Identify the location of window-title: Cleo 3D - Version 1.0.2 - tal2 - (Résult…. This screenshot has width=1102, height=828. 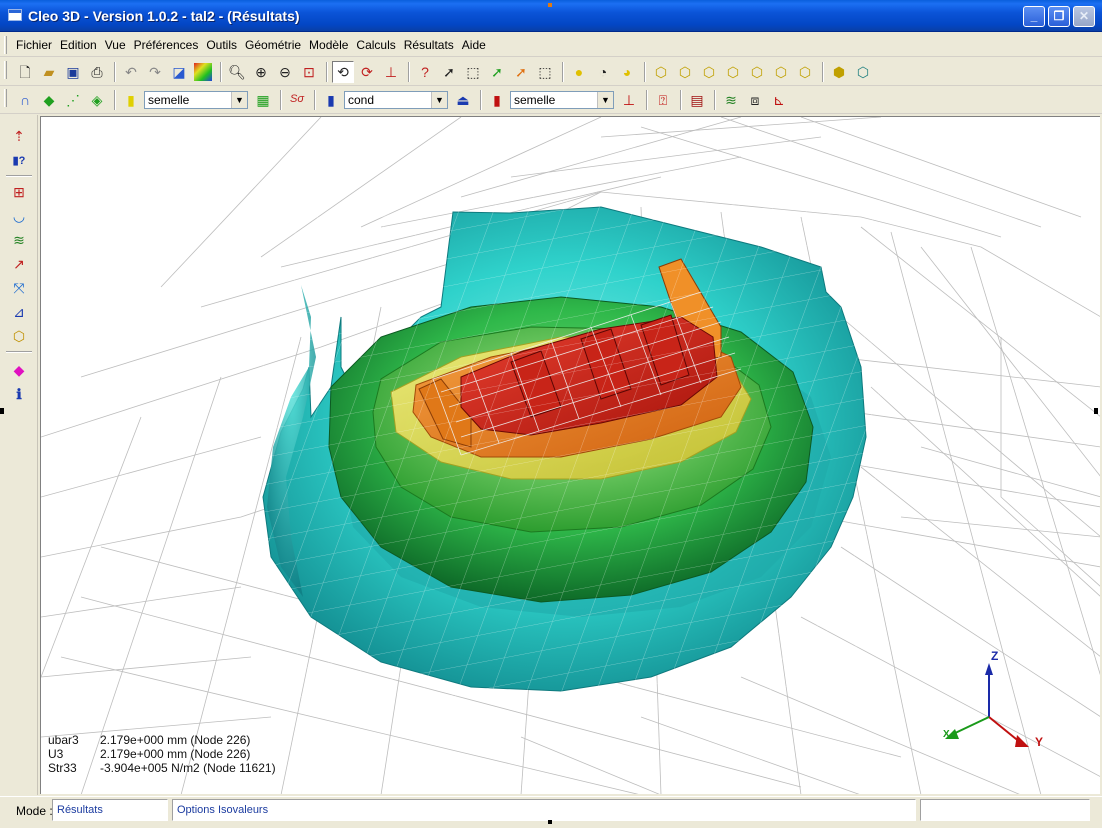
(164, 16).